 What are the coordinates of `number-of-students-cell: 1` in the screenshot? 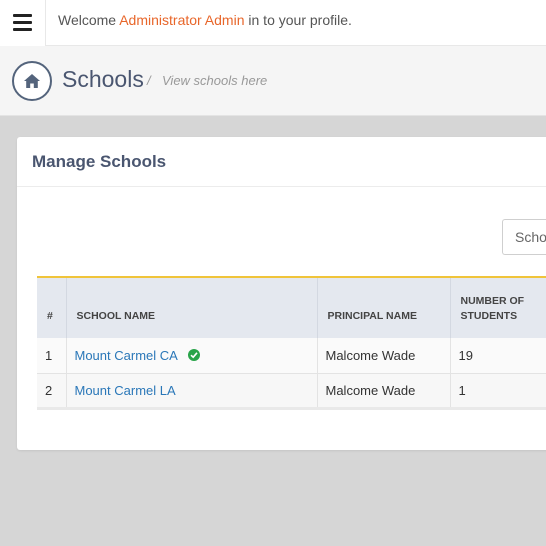 It's located at (498, 391).